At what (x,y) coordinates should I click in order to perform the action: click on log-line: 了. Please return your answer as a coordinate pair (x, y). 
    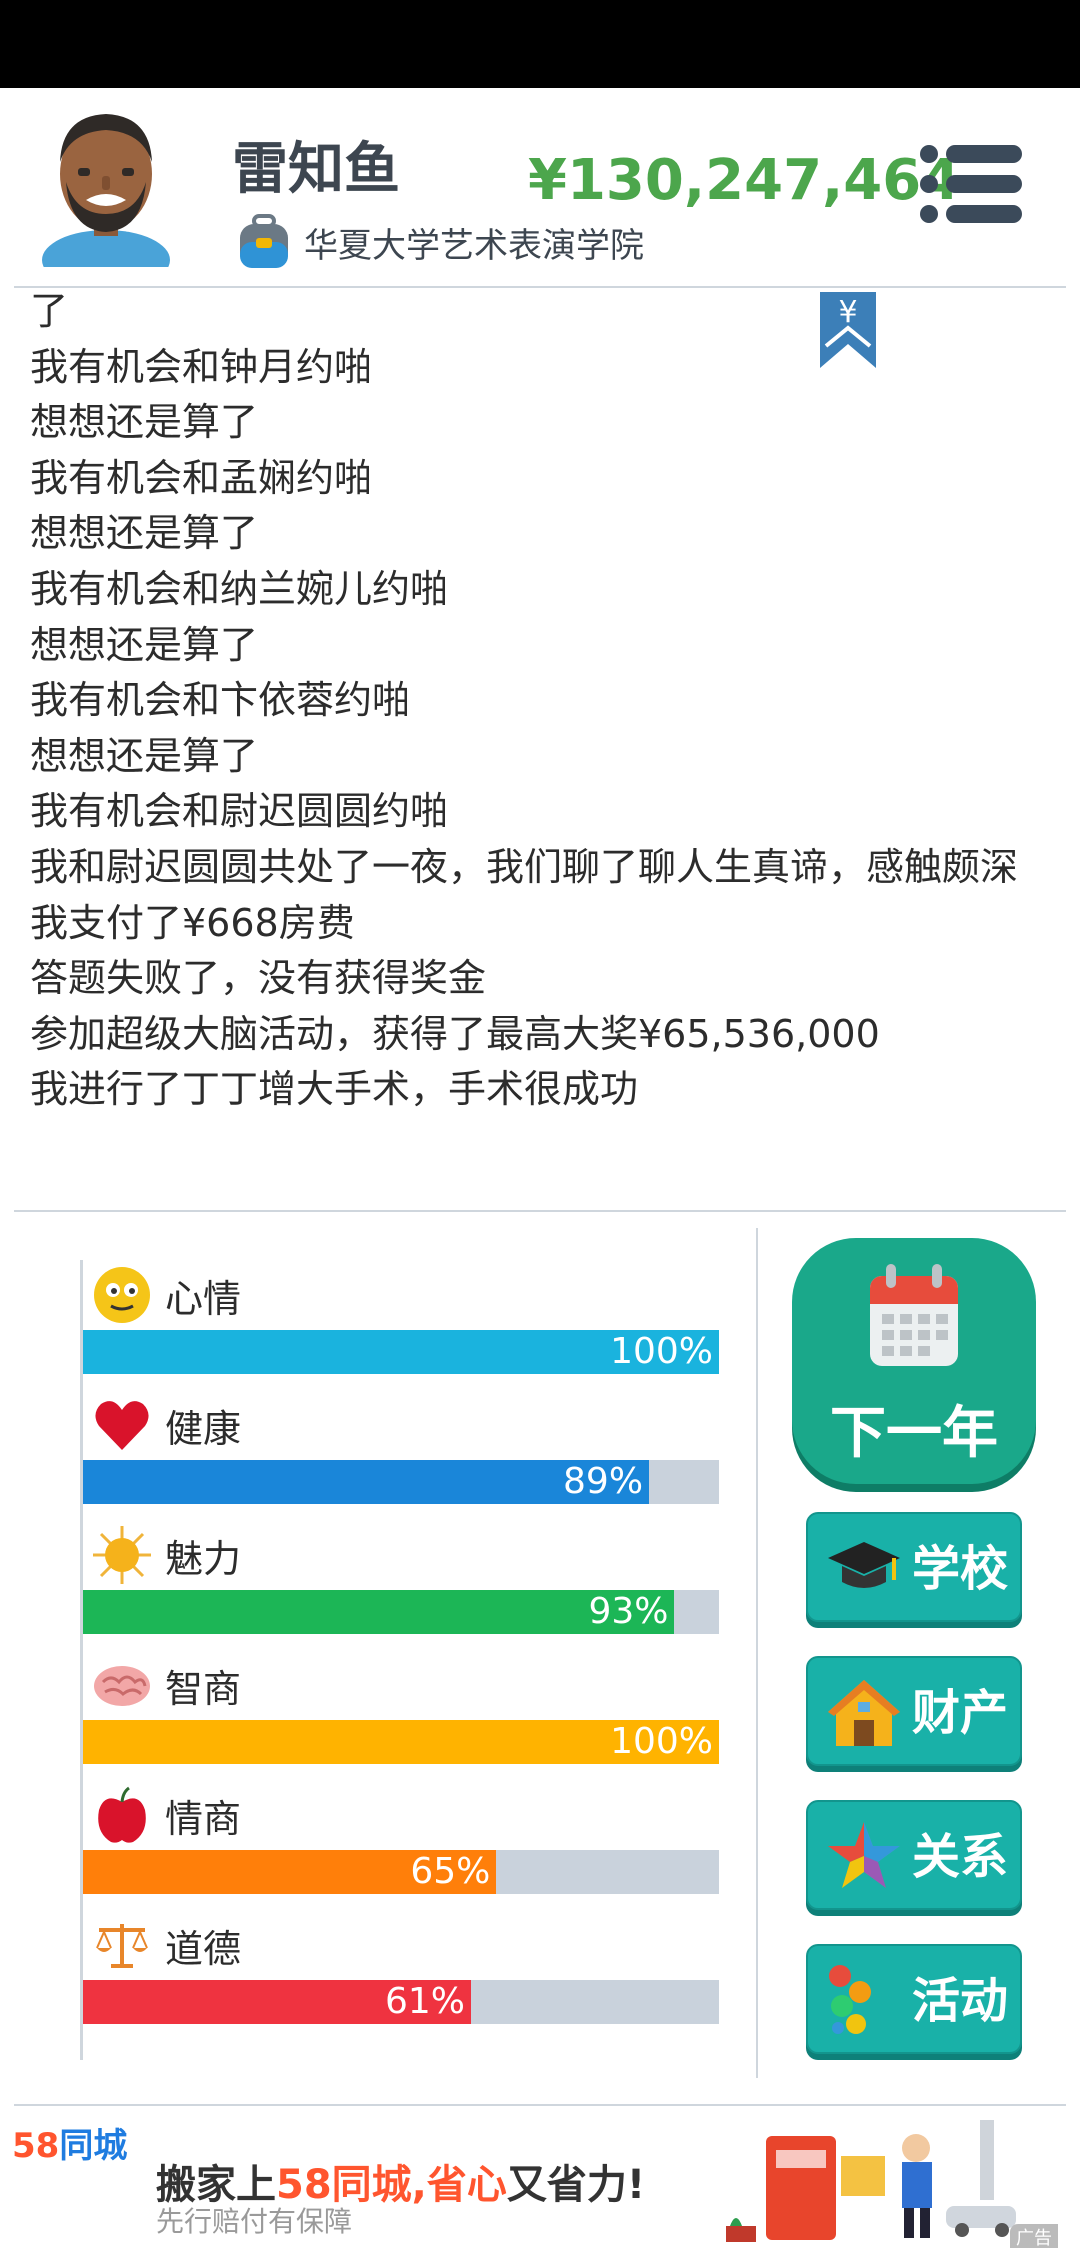
    Looking at the image, I should click on (49, 311).